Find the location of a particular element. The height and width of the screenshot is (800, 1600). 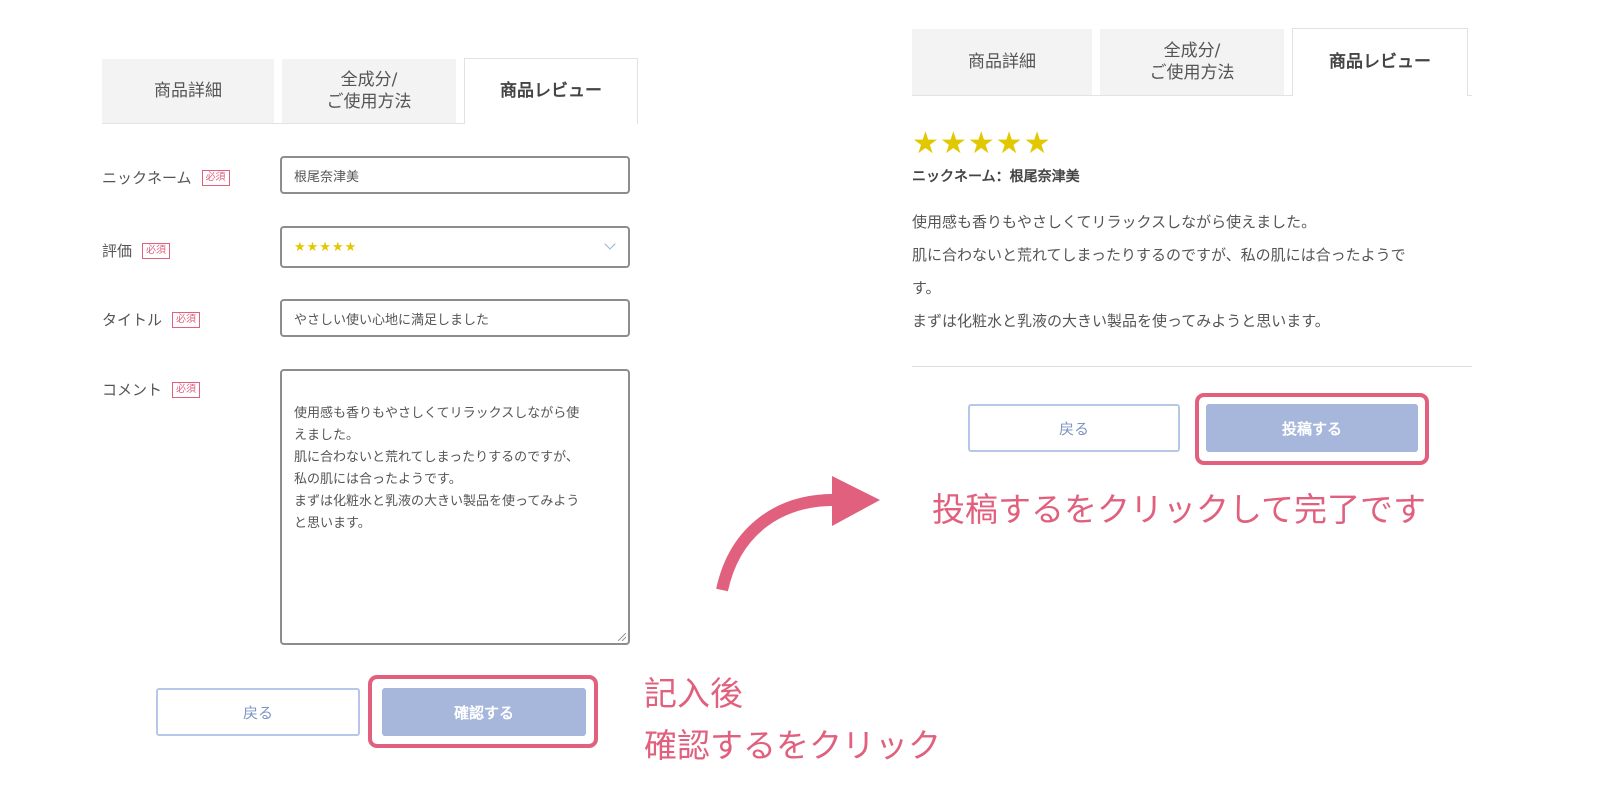

chevron-down-icon is located at coordinates (610, 244).